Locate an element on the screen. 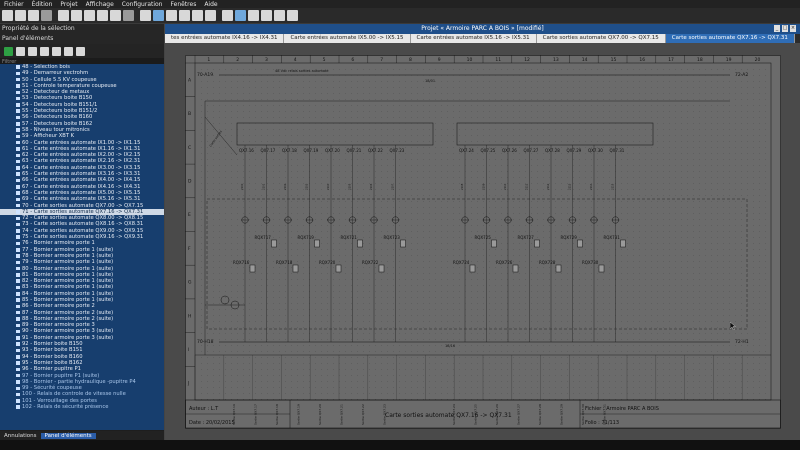 The width and height of the screenshot is (800, 450). zoom-out-icon is located at coordinates (197, 15).